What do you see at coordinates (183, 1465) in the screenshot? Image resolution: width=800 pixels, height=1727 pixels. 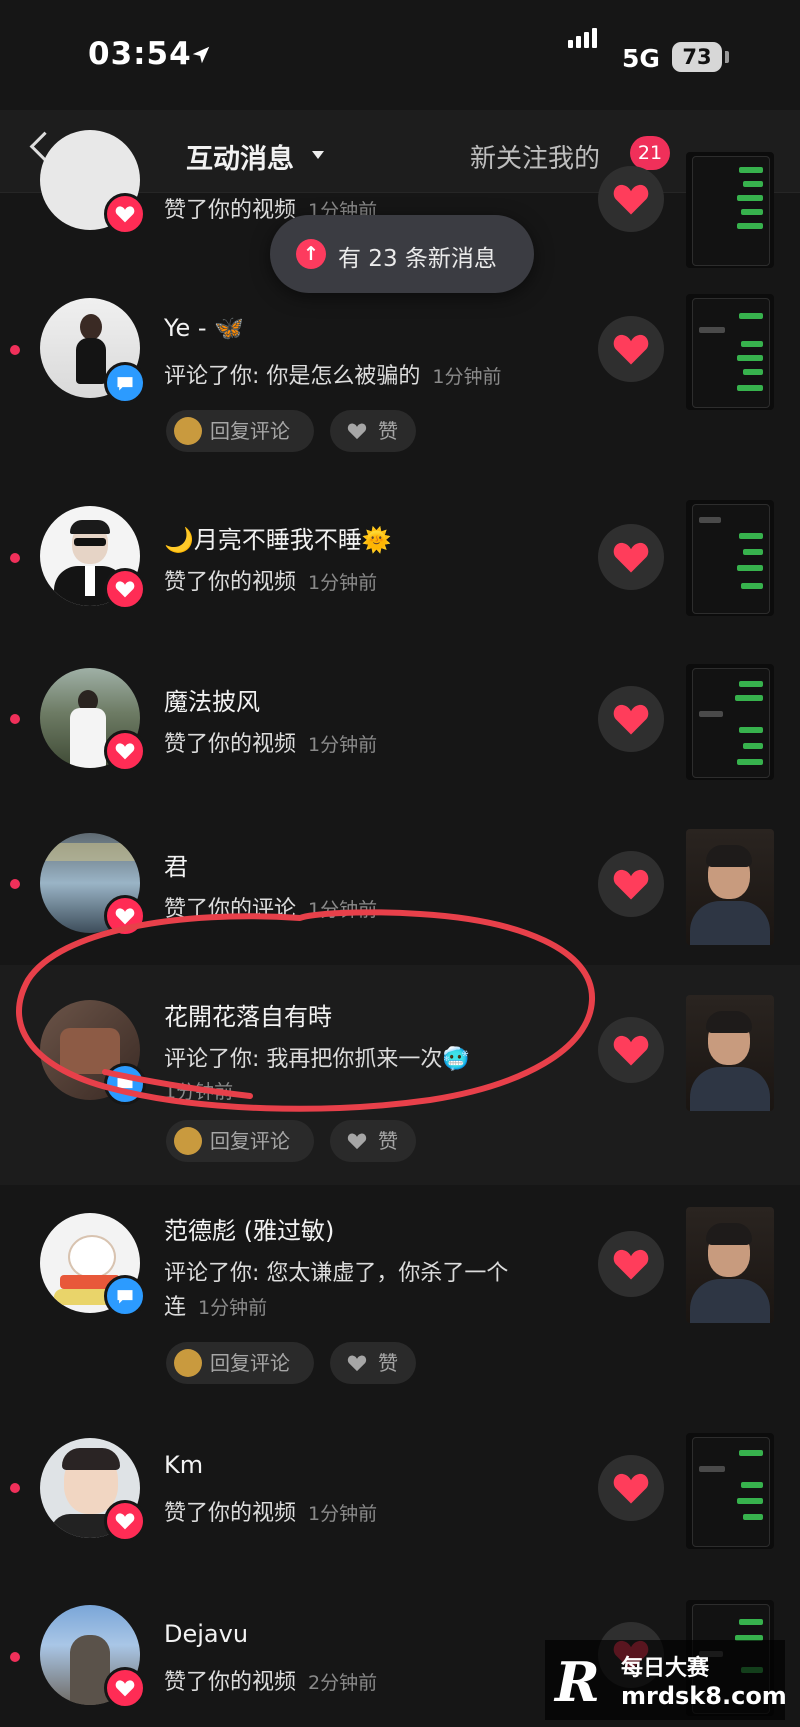 I see `username: Km` at bounding box center [183, 1465].